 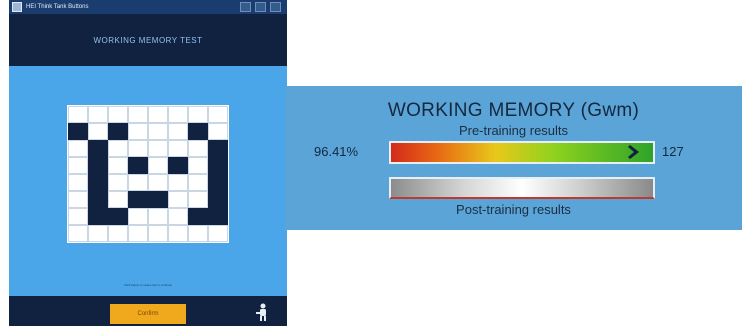 I want to click on pre-training-bar, so click(x=522, y=152).